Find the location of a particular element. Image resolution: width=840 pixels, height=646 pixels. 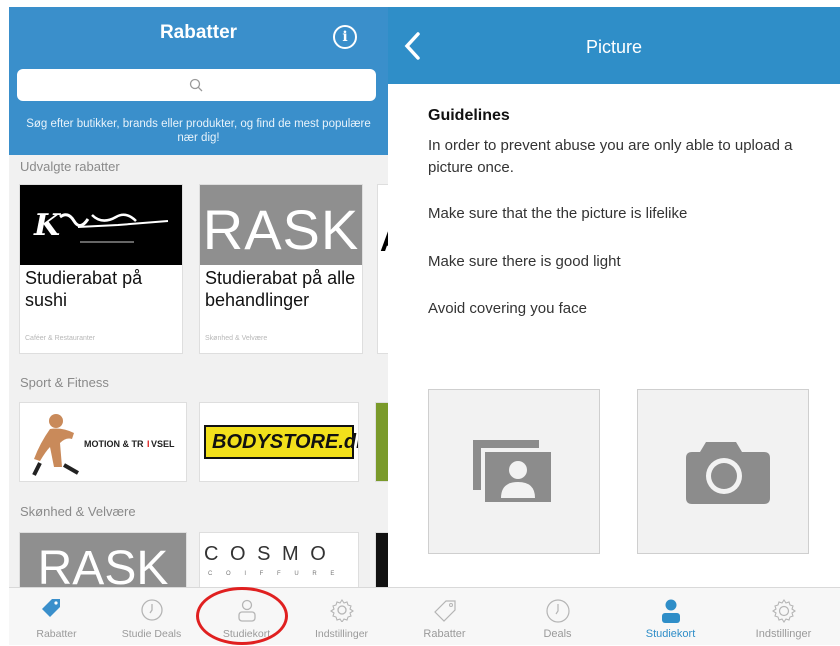

svg-text: VSEL is located at coordinates (163, 444).